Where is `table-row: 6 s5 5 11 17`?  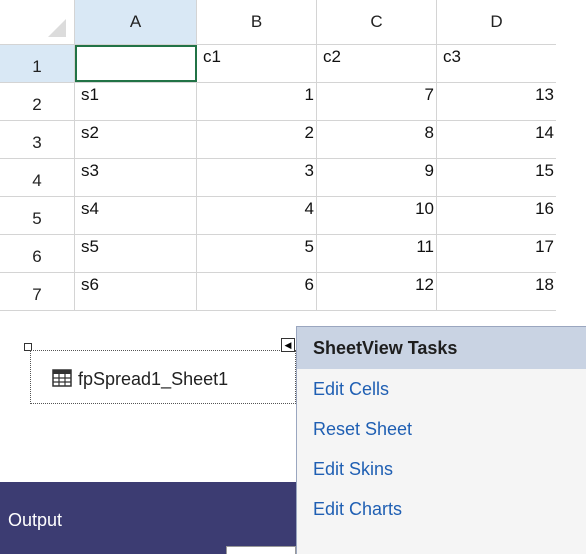 table-row: 6 s5 5 11 17 is located at coordinates (278, 254).